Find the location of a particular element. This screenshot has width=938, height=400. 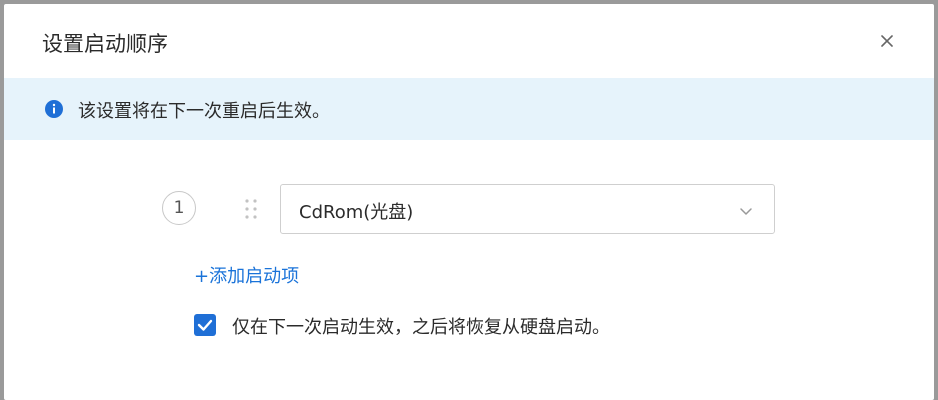

boot-order-row: 1 CdRom(光盘) is located at coordinates (469, 209).